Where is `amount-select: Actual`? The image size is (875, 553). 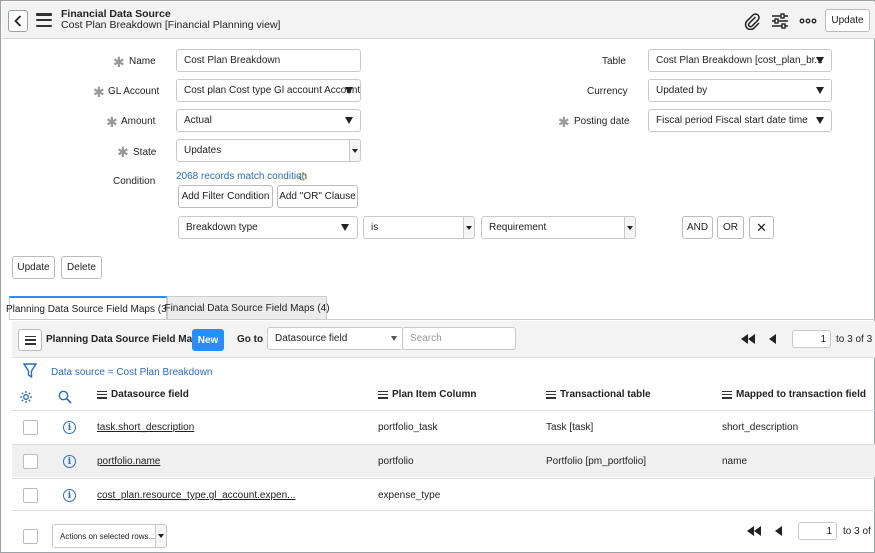 amount-select: Actual is located at coordinates (268, 120).